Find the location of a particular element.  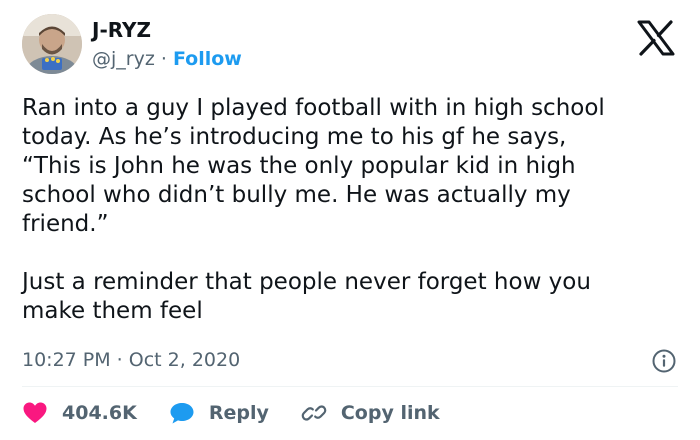

avatar is located at coordinates (52, 44).